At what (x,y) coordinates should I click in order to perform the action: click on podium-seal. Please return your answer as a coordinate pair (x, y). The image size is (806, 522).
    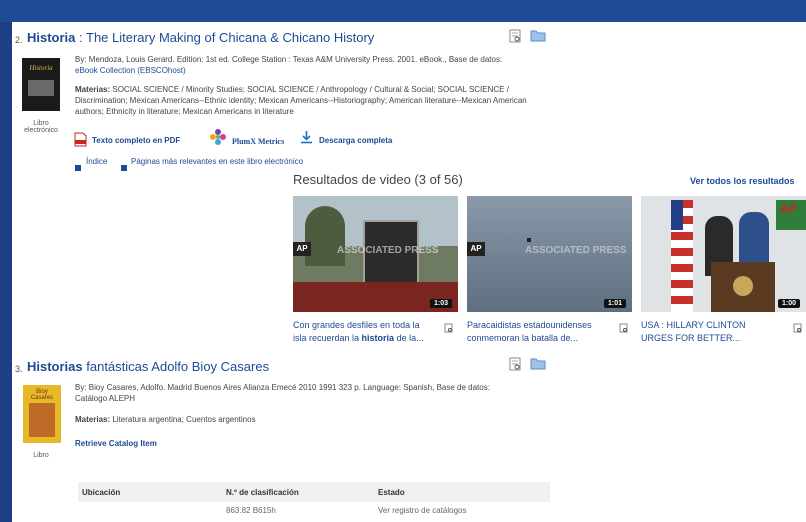
    Looking at the image, I should click on (743, 286).